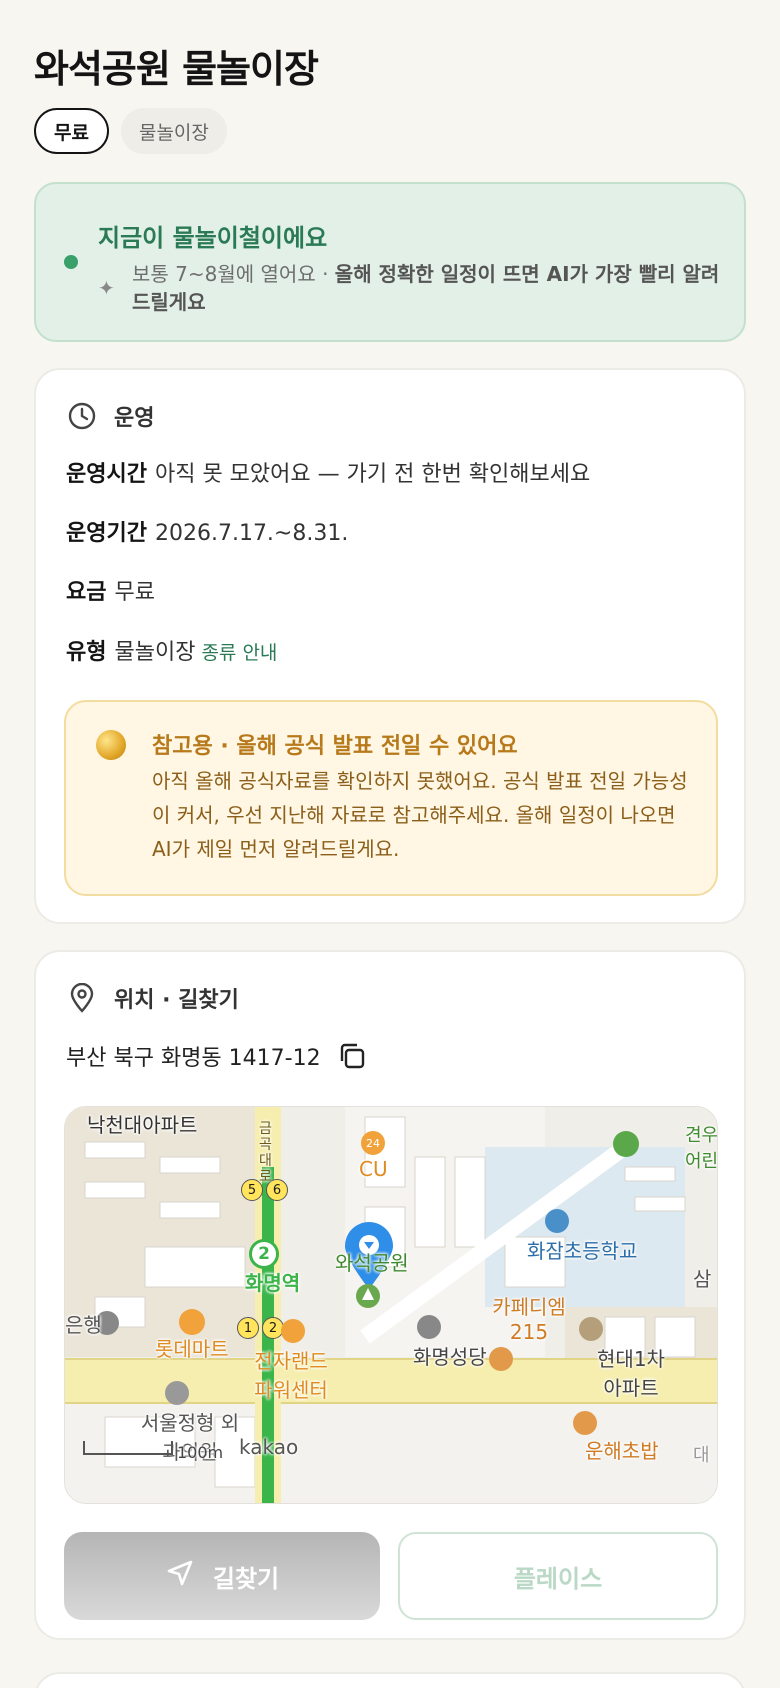 Image resolution: width=780 pixels, height=1688 pixels. Describe the element at coordinates (585, 1423) in the screenshot. I see `restaurant-icon` at that location.